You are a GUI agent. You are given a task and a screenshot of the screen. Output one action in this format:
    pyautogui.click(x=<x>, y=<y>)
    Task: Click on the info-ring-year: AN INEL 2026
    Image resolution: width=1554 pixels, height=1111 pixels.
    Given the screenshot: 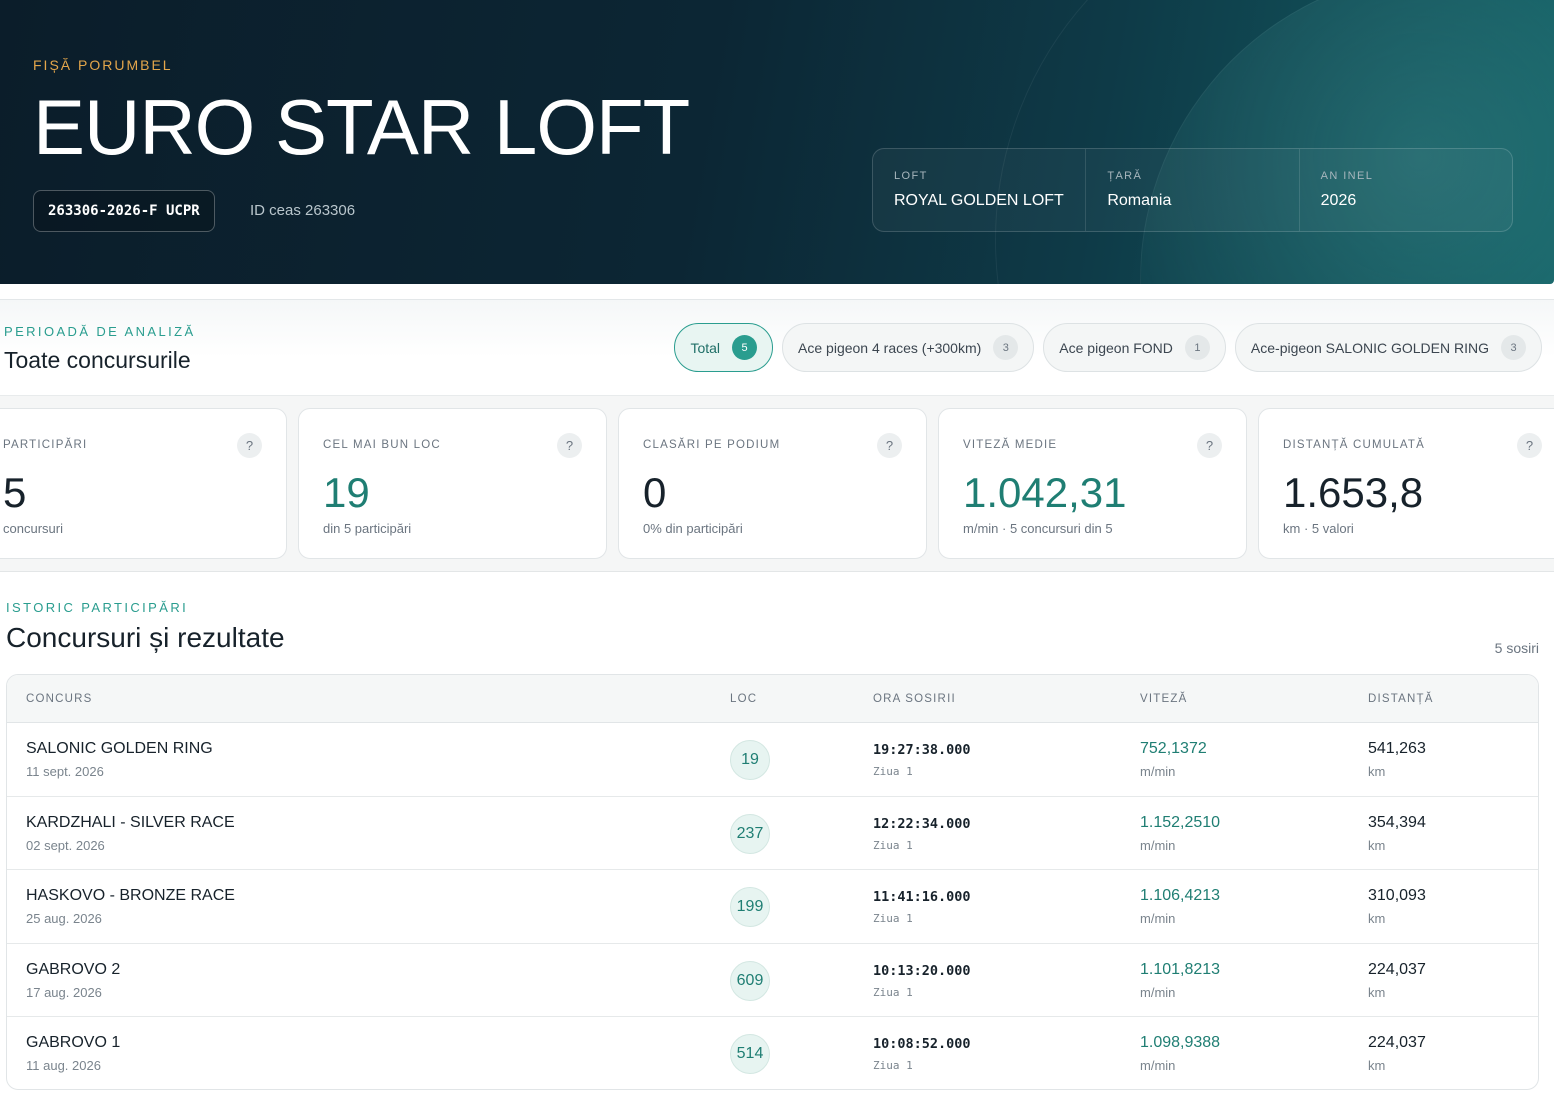 What is the action you would take?
    pyautogui.click(x=1406, y=190)
    